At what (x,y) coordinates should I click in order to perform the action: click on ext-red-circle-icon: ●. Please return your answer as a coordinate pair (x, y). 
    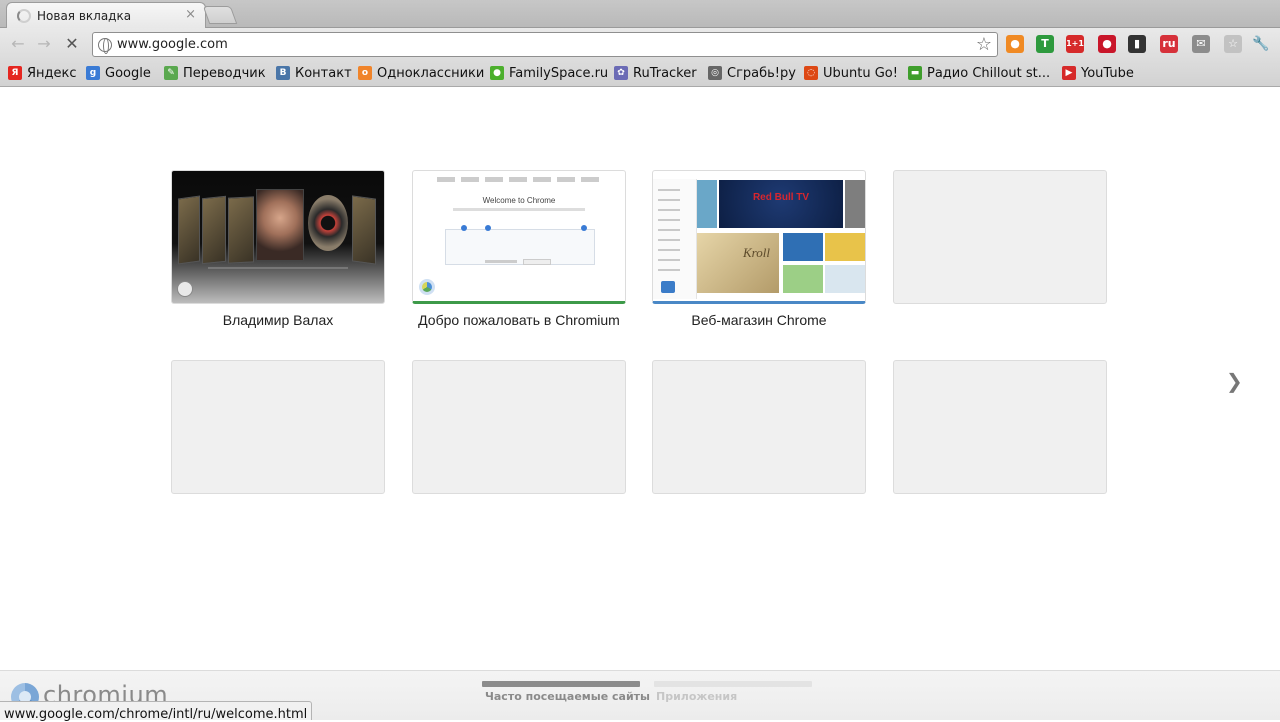
    Looking at the image, I should click on (1107, 44).